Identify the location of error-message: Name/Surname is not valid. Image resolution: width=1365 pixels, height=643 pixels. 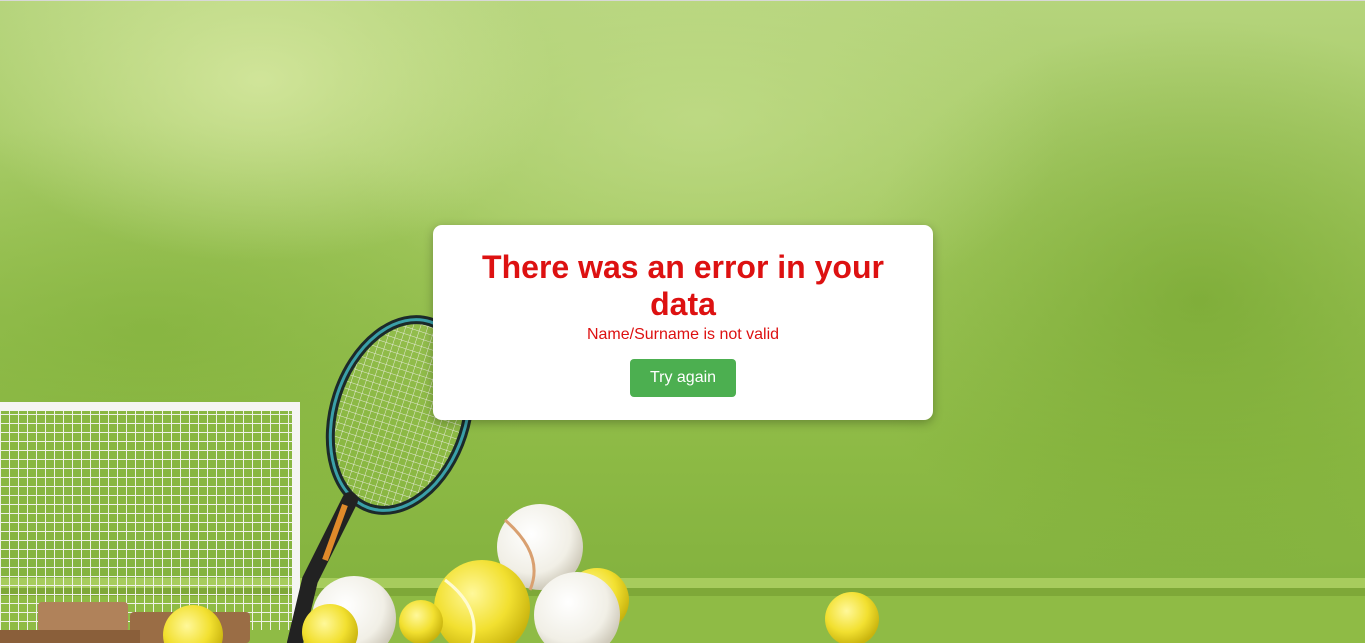
(683, 334).